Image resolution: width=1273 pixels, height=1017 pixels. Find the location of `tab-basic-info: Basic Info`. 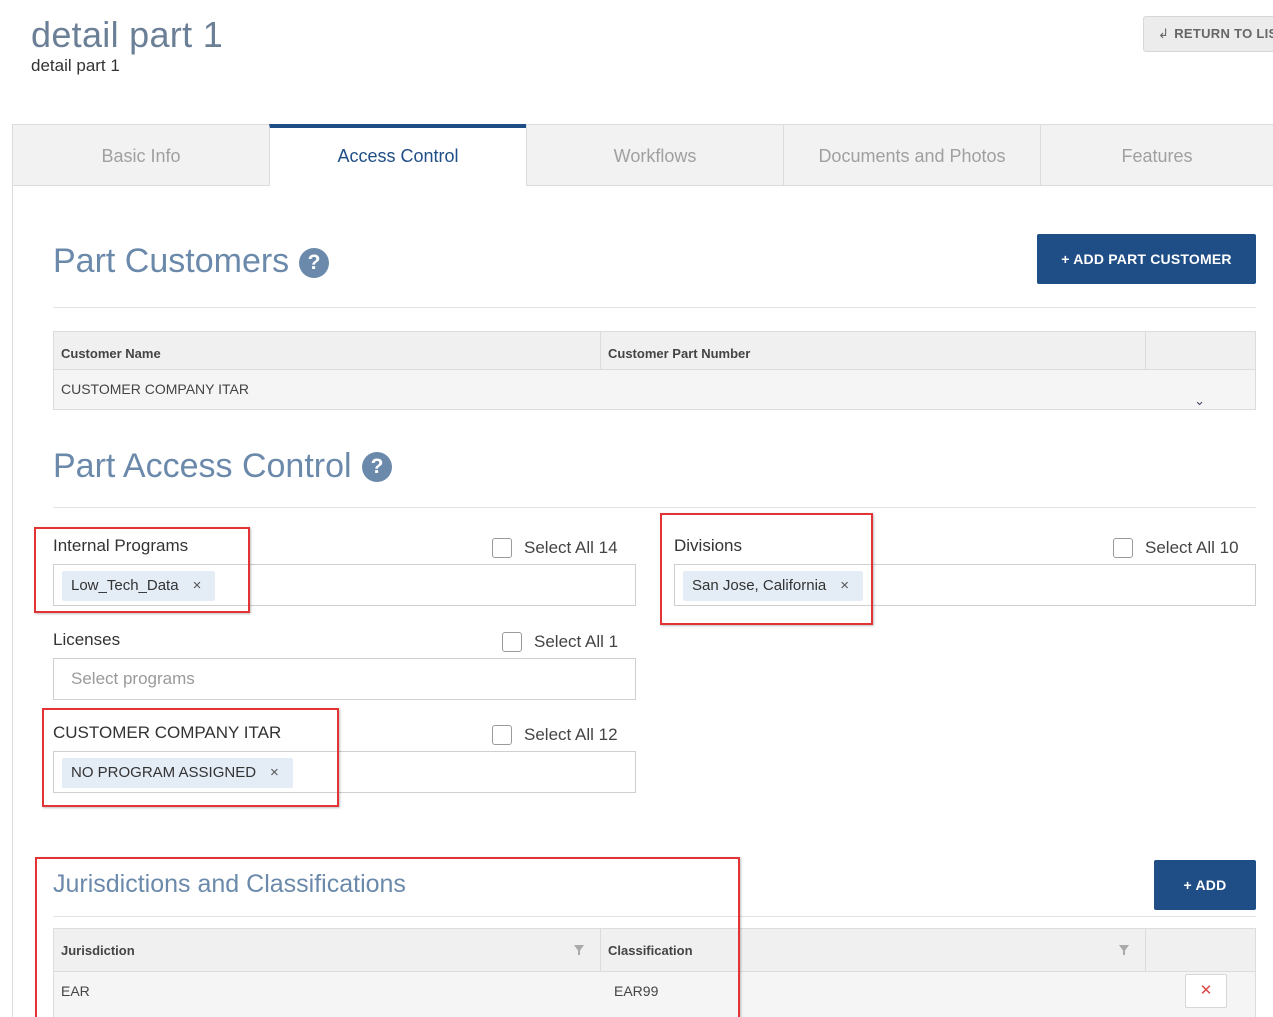

tab-basic-info: Basic Info is located at coordinates (140, 155).